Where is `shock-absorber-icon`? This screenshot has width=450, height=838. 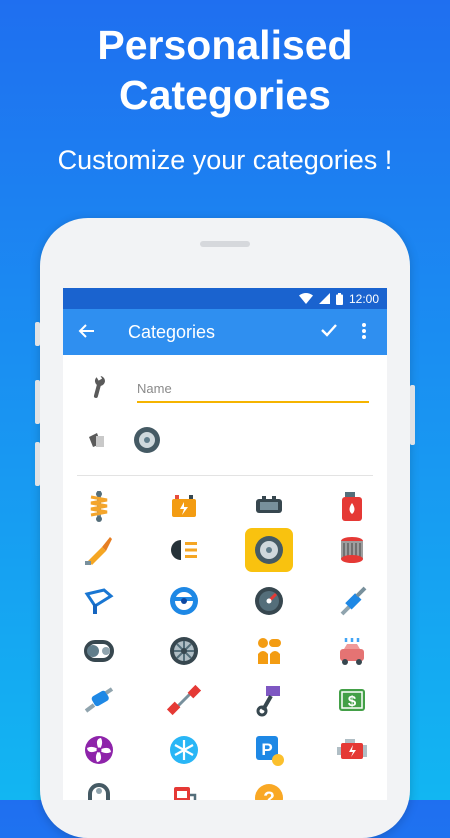
shock-absorber-icon is located at coordinates (99, 506).